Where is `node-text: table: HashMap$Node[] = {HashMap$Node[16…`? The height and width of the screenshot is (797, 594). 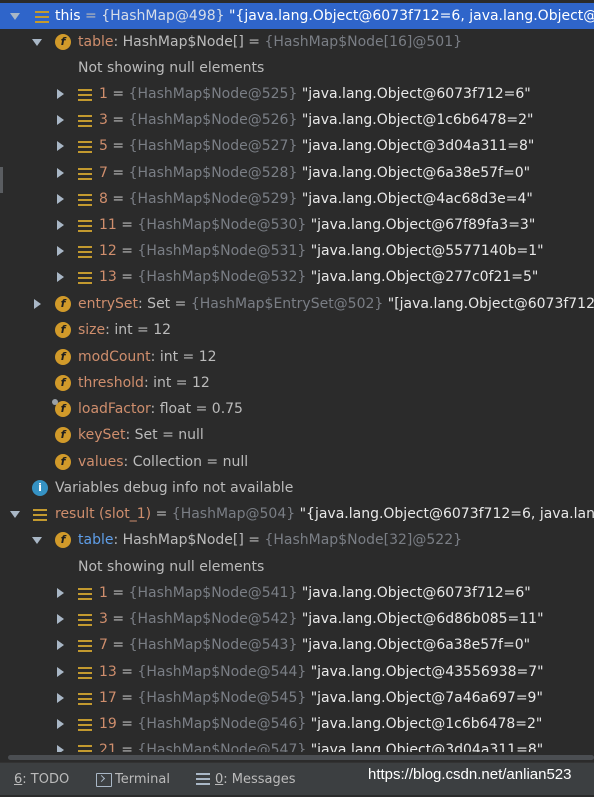
node-text: table: HashMap$Node[] = {HashMap$Node[16… is located at coordinates (270, 42).